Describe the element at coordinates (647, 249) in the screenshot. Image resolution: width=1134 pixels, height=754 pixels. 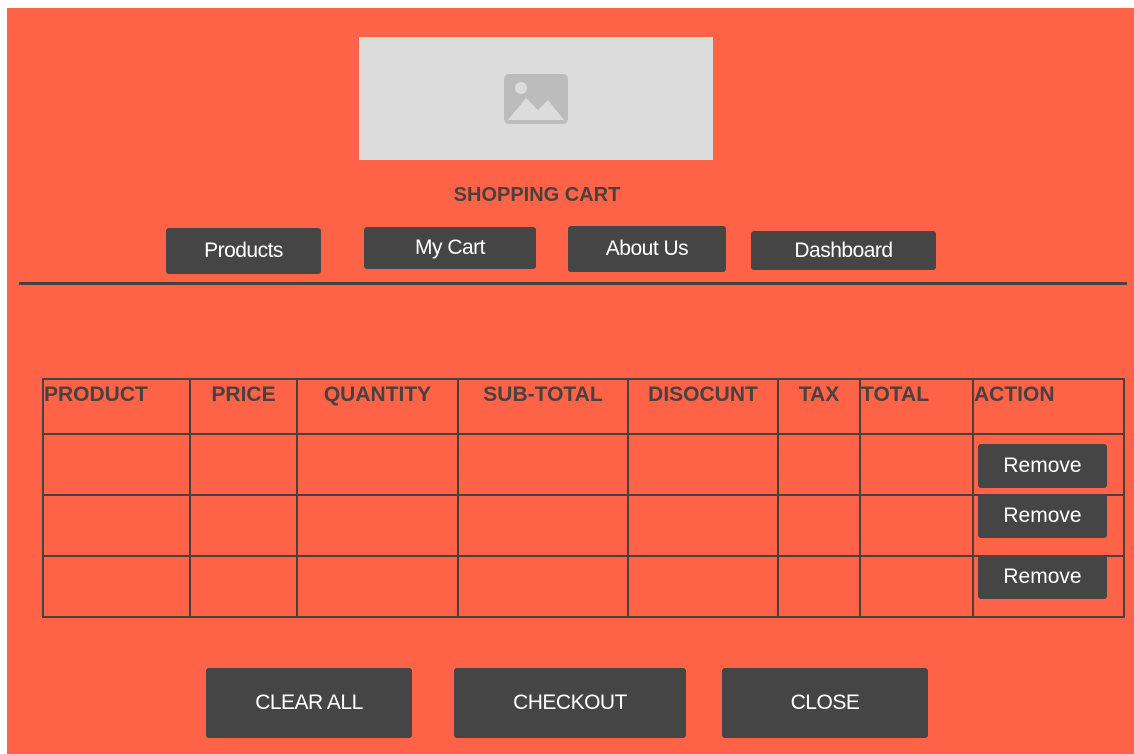
I see `nav-about-us-button: About Us` at that location.